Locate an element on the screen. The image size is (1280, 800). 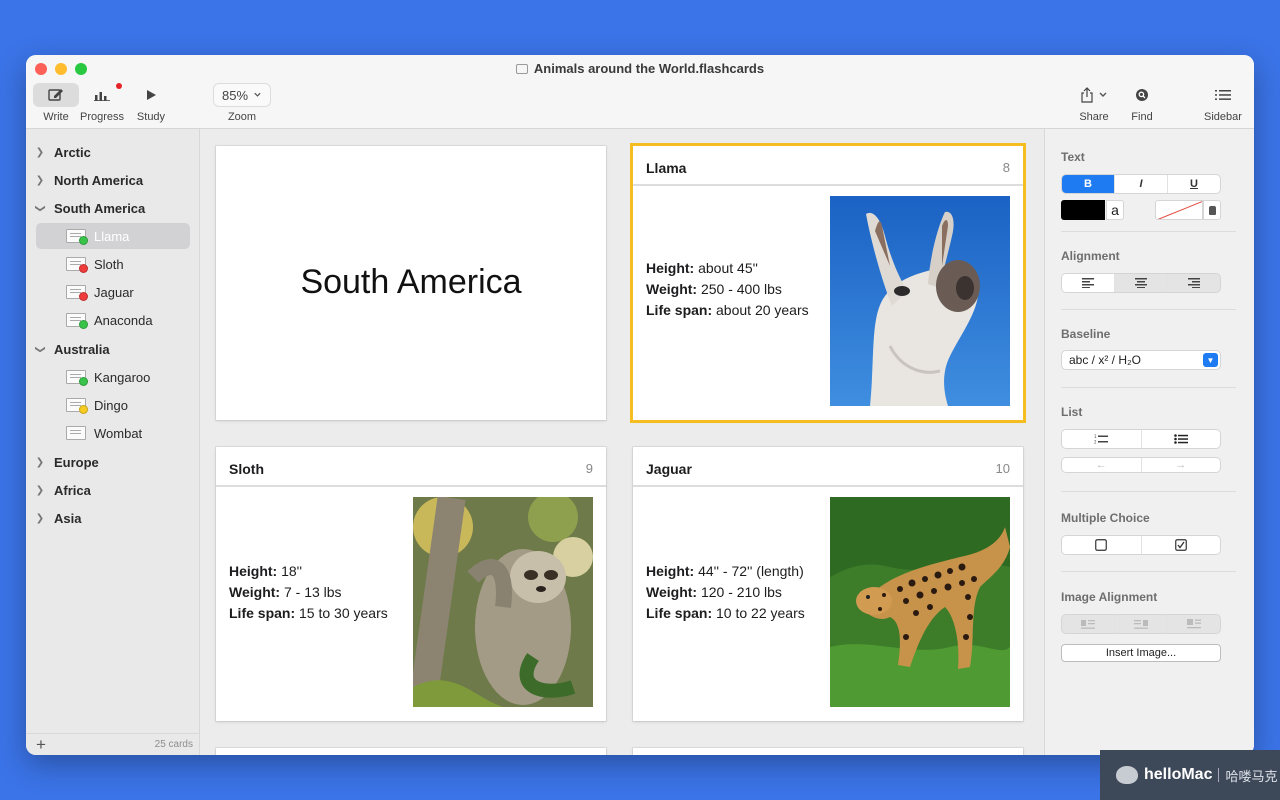
list-style-segmented-control: 12 is located at coordinates (1141, 439).